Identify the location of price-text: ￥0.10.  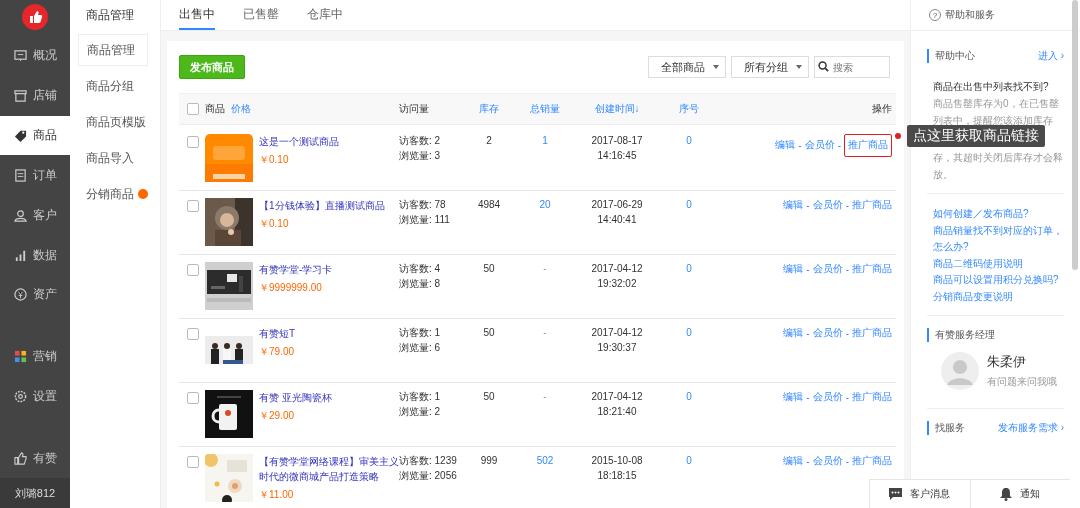
(274, 224).